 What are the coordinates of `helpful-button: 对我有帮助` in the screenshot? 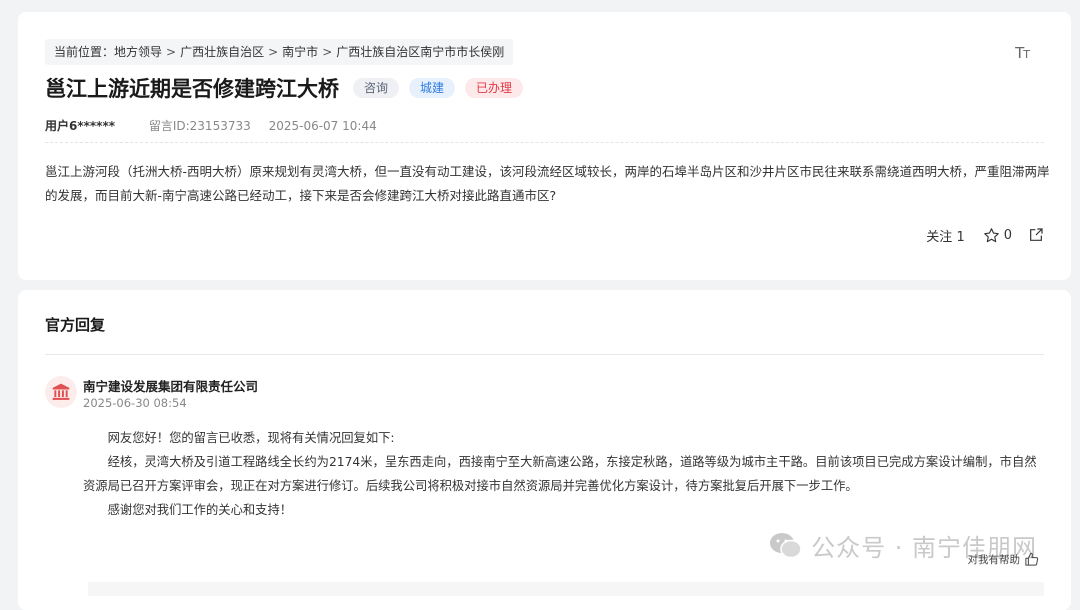 It's located at (1004, 559).